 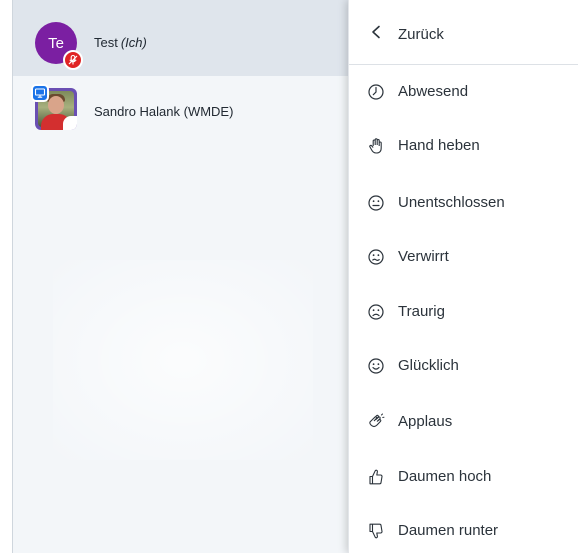 I want to click on thumbs-up-icon, so click(x=376, y=477).